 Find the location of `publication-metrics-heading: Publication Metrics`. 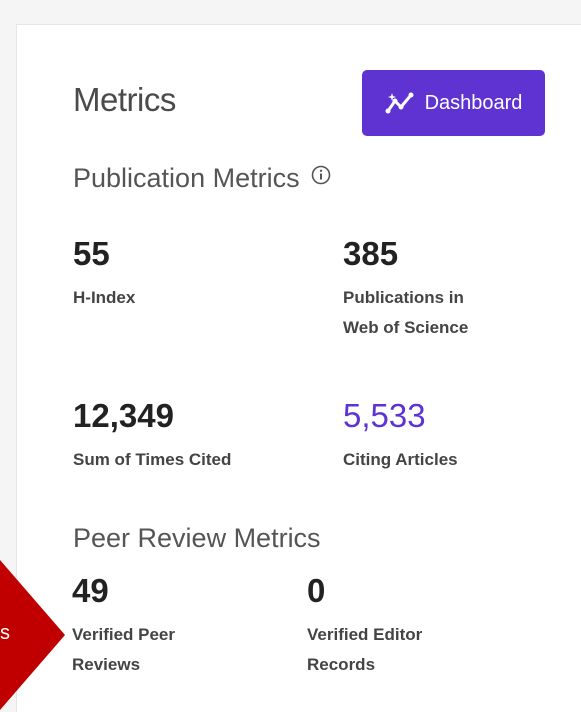

publication-metrics-heading: Publication Metrics is located at coordinates (202, 178).